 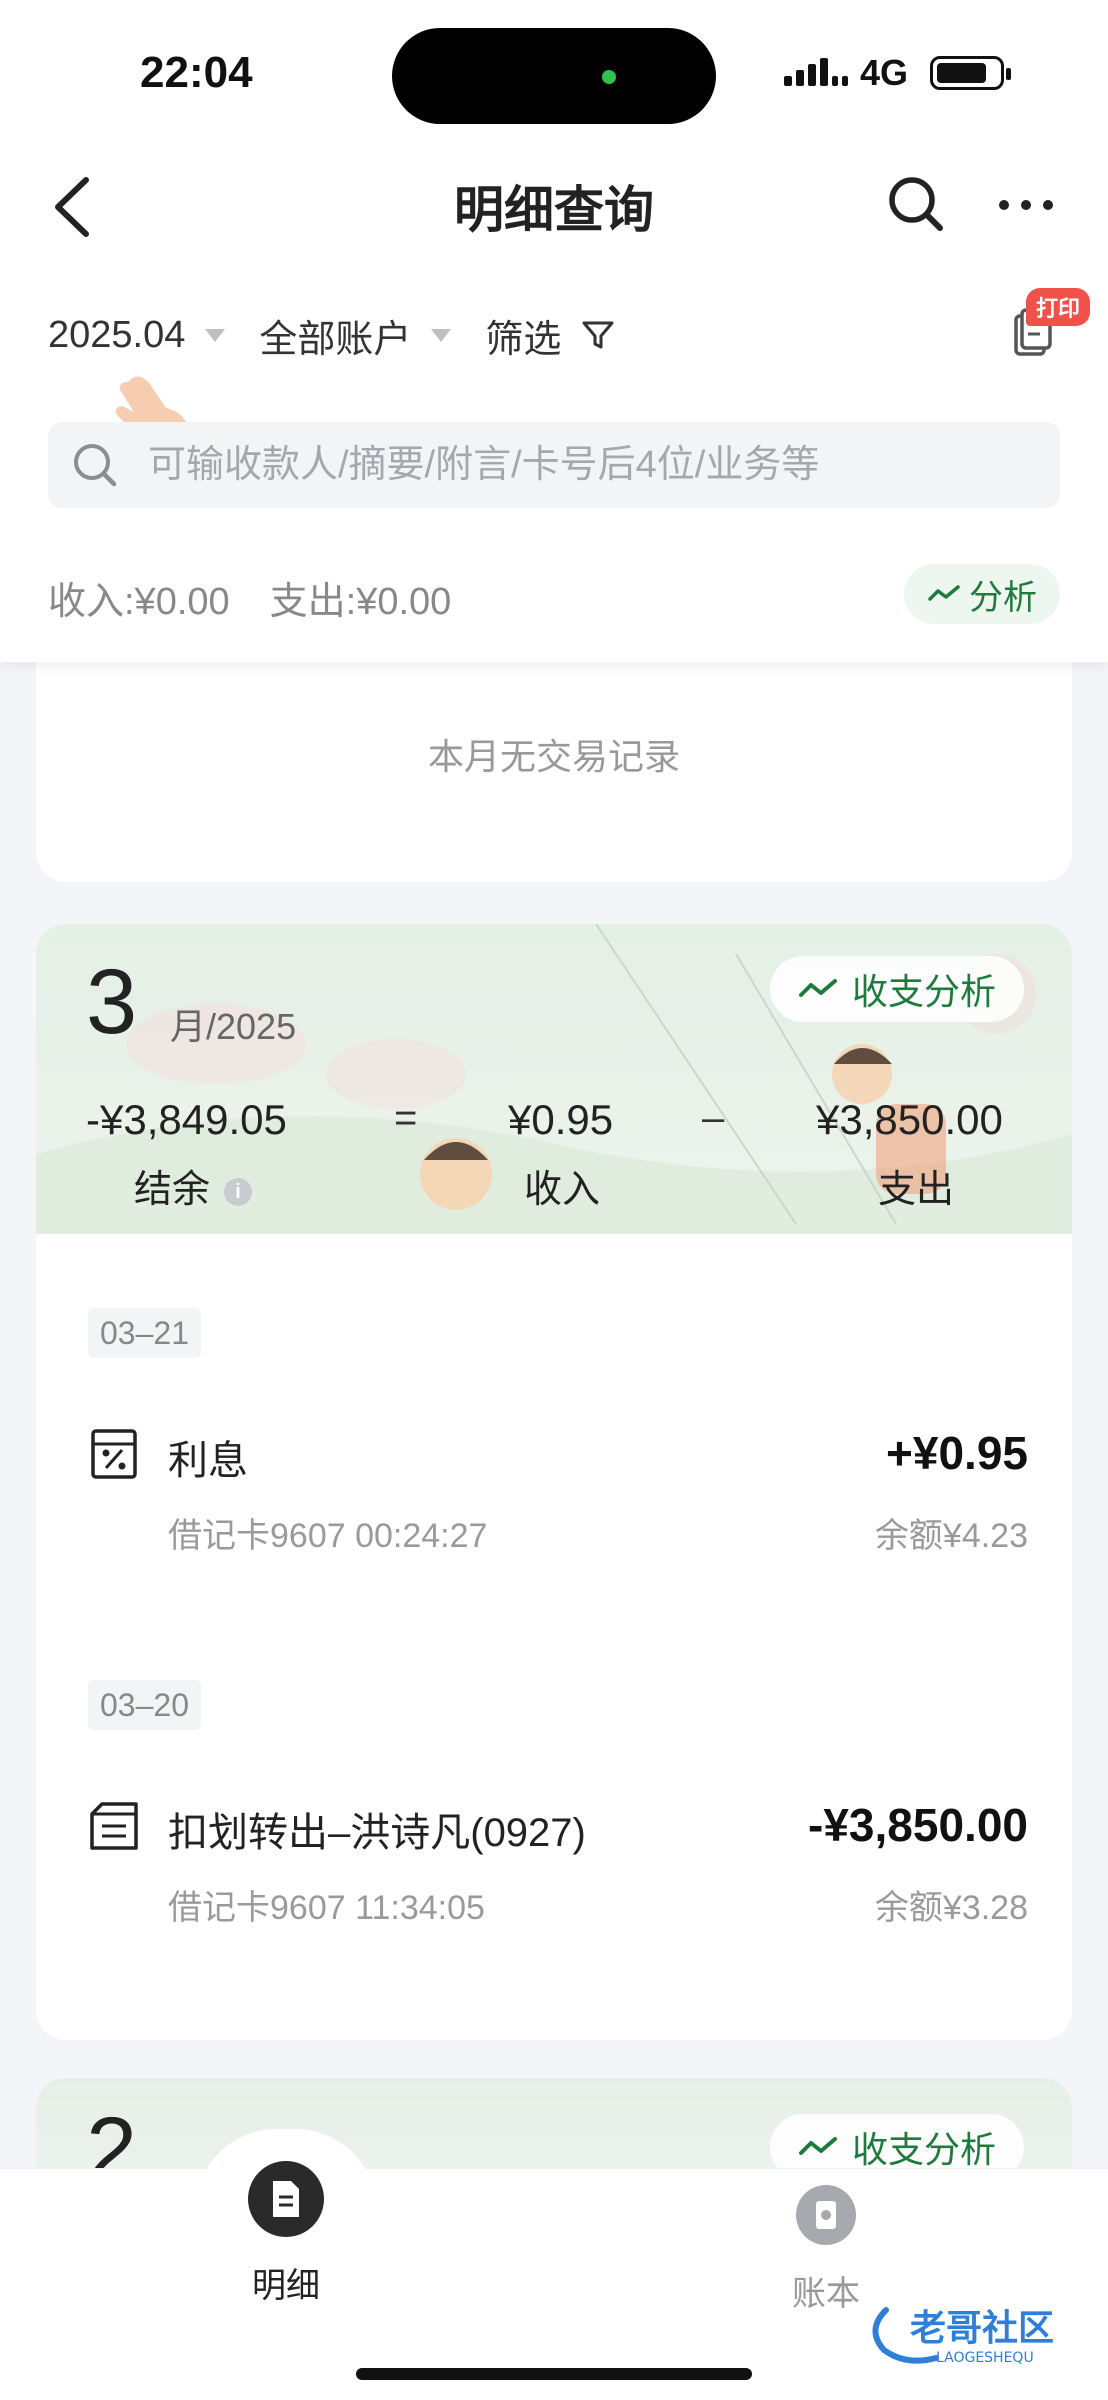 I want to click on analysis-label: 分析, so click(x=1003, y=597).